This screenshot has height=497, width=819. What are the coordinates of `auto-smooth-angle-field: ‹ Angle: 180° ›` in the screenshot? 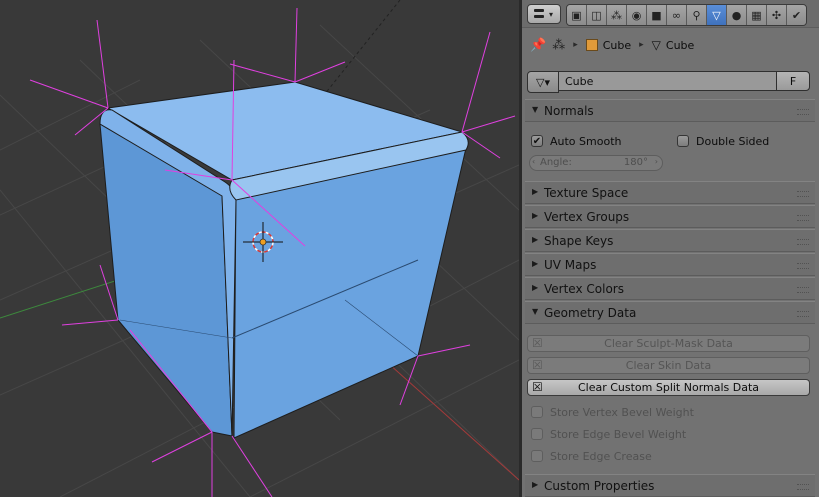 It's located at (596, 163).